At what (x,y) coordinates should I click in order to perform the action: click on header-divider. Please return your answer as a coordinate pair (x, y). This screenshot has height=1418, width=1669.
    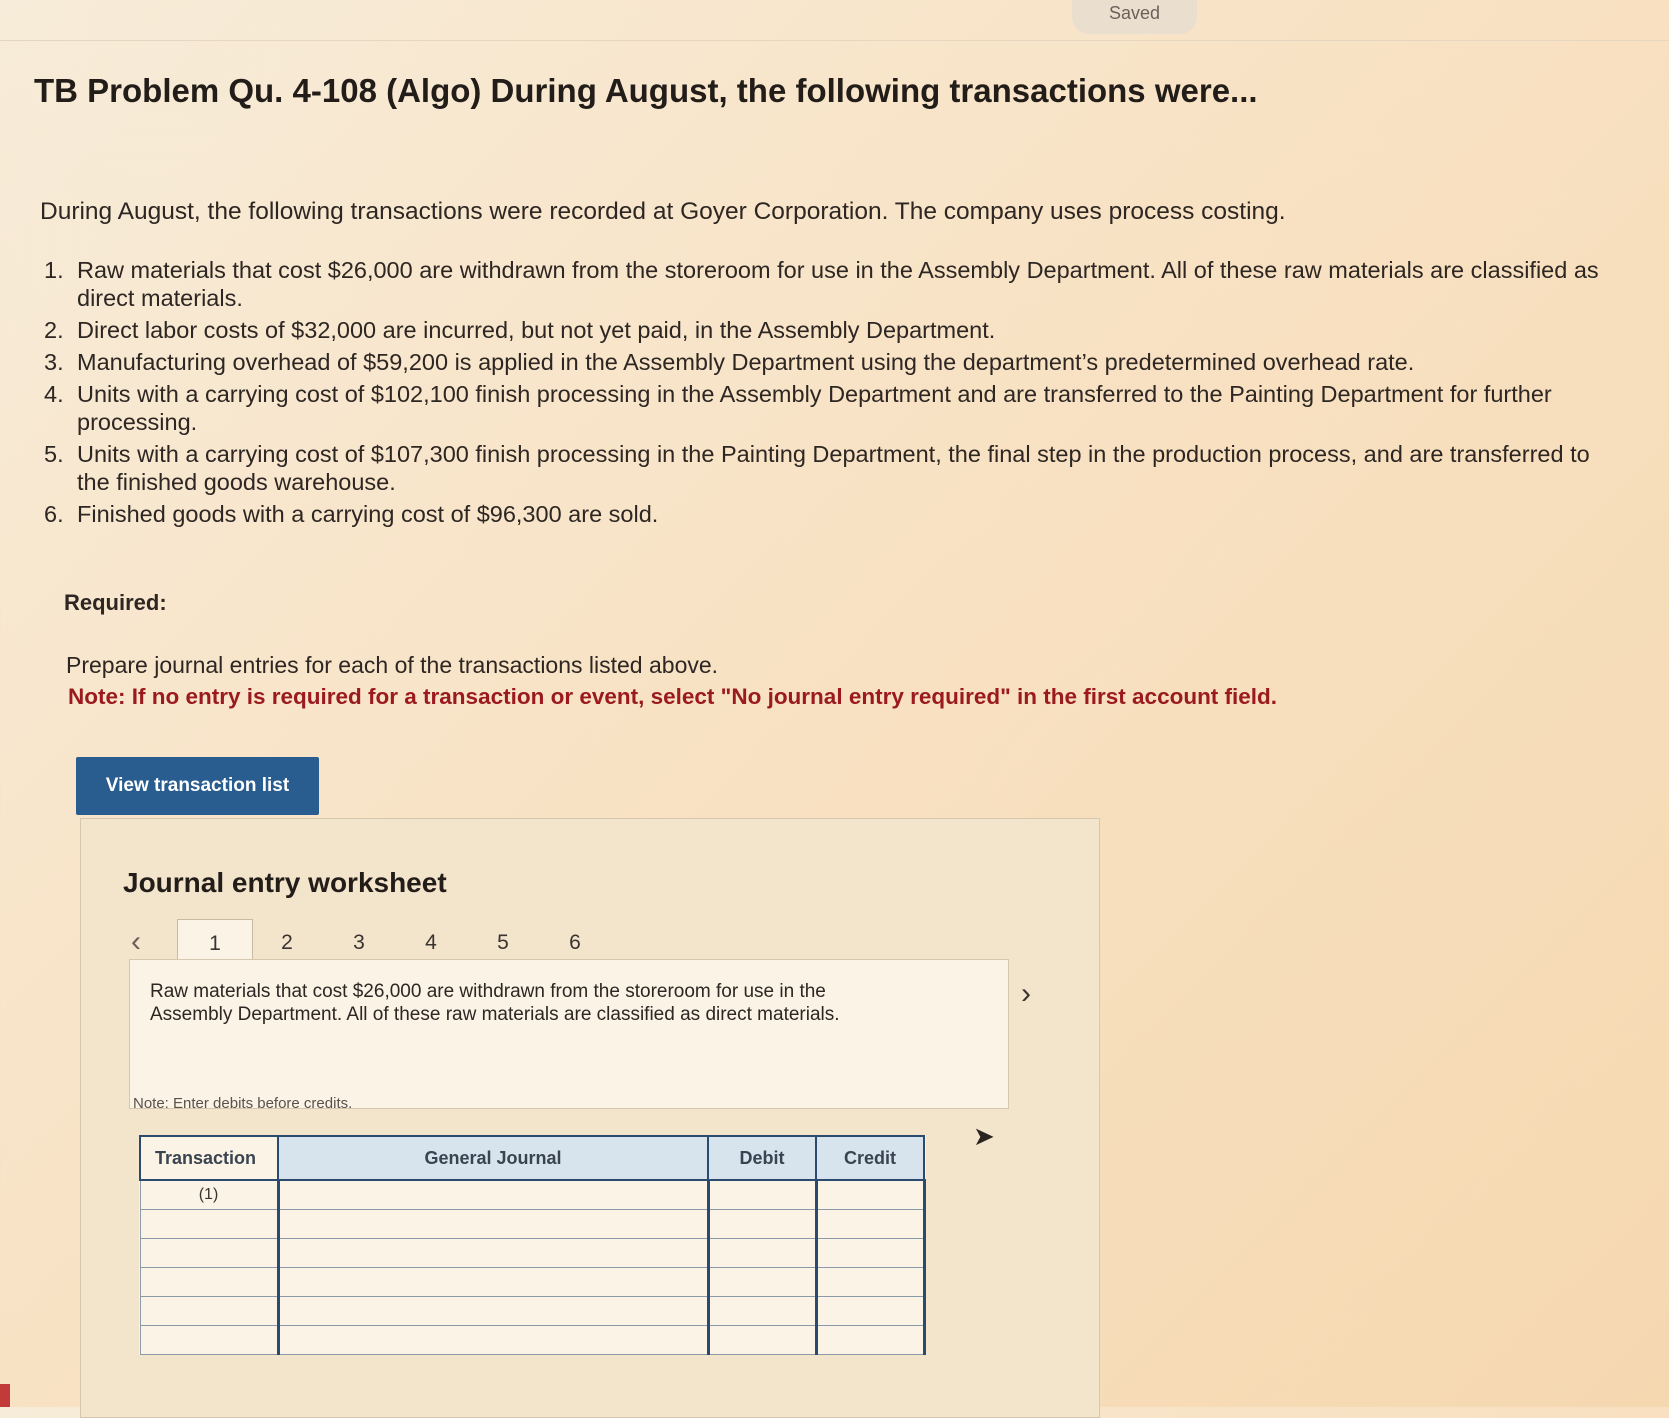
    Looking at the image, I should click on (834, 40).